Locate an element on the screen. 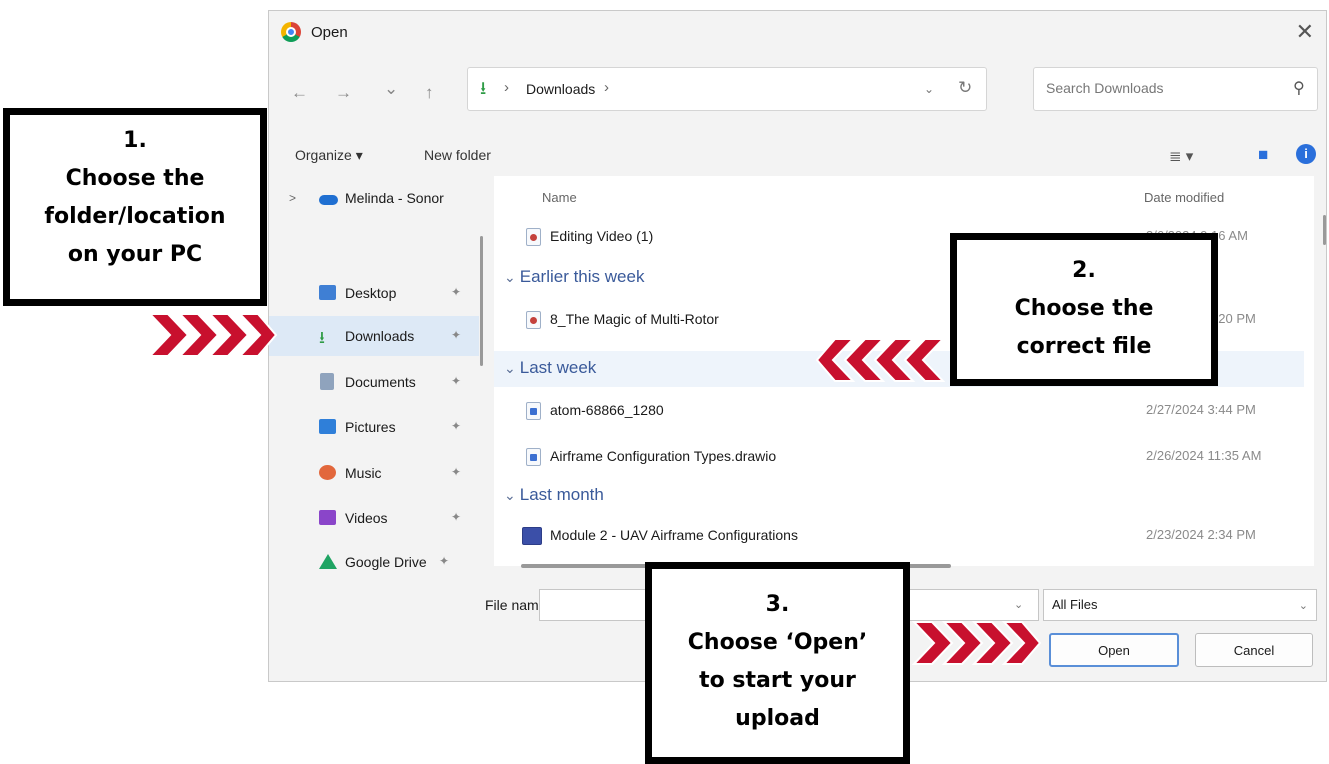 The width and height of the screenshot is (1329, 764). callout-text: 1. is located at coordinates (135, 140).